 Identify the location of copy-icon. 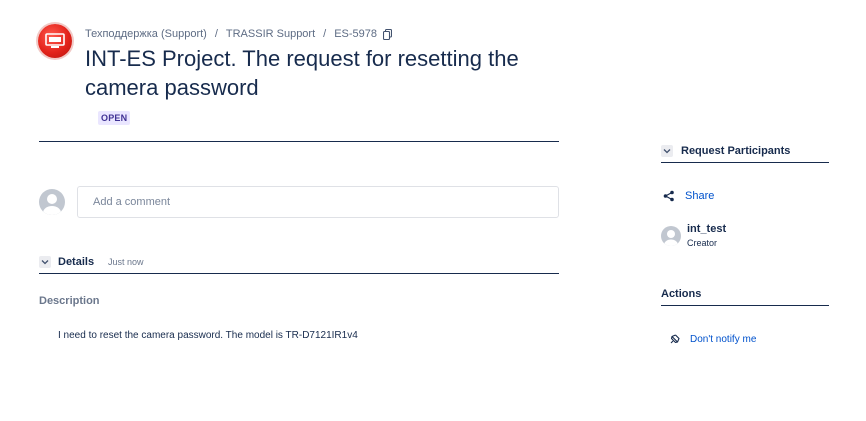
(388, 34).